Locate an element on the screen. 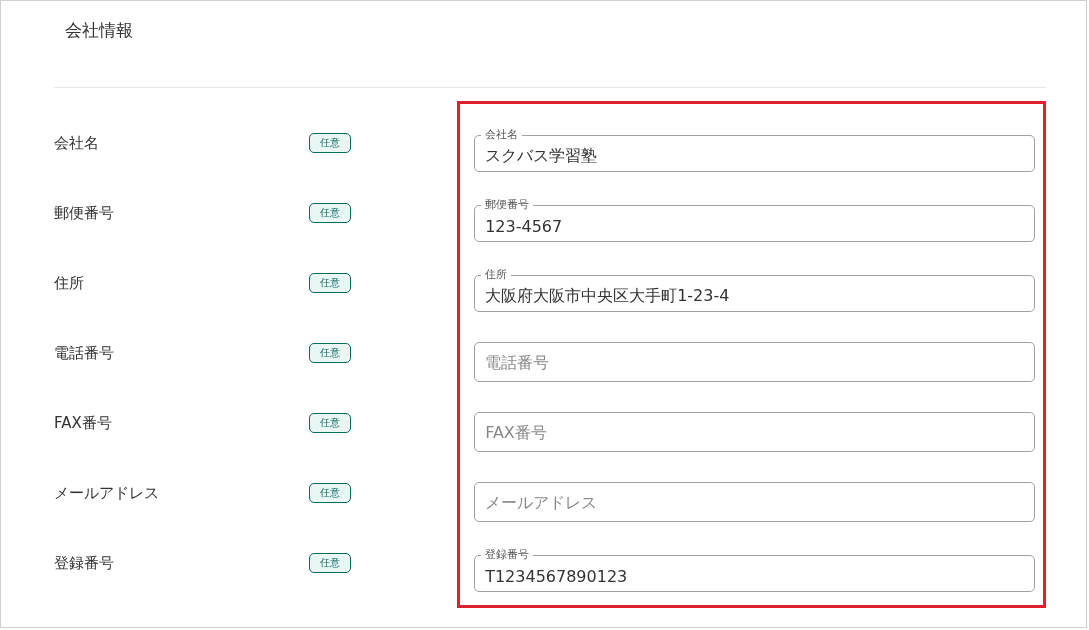 The height and width of the screenshot is (630, 1089). field-label: 会社名 is located at coordinates (502, 135).